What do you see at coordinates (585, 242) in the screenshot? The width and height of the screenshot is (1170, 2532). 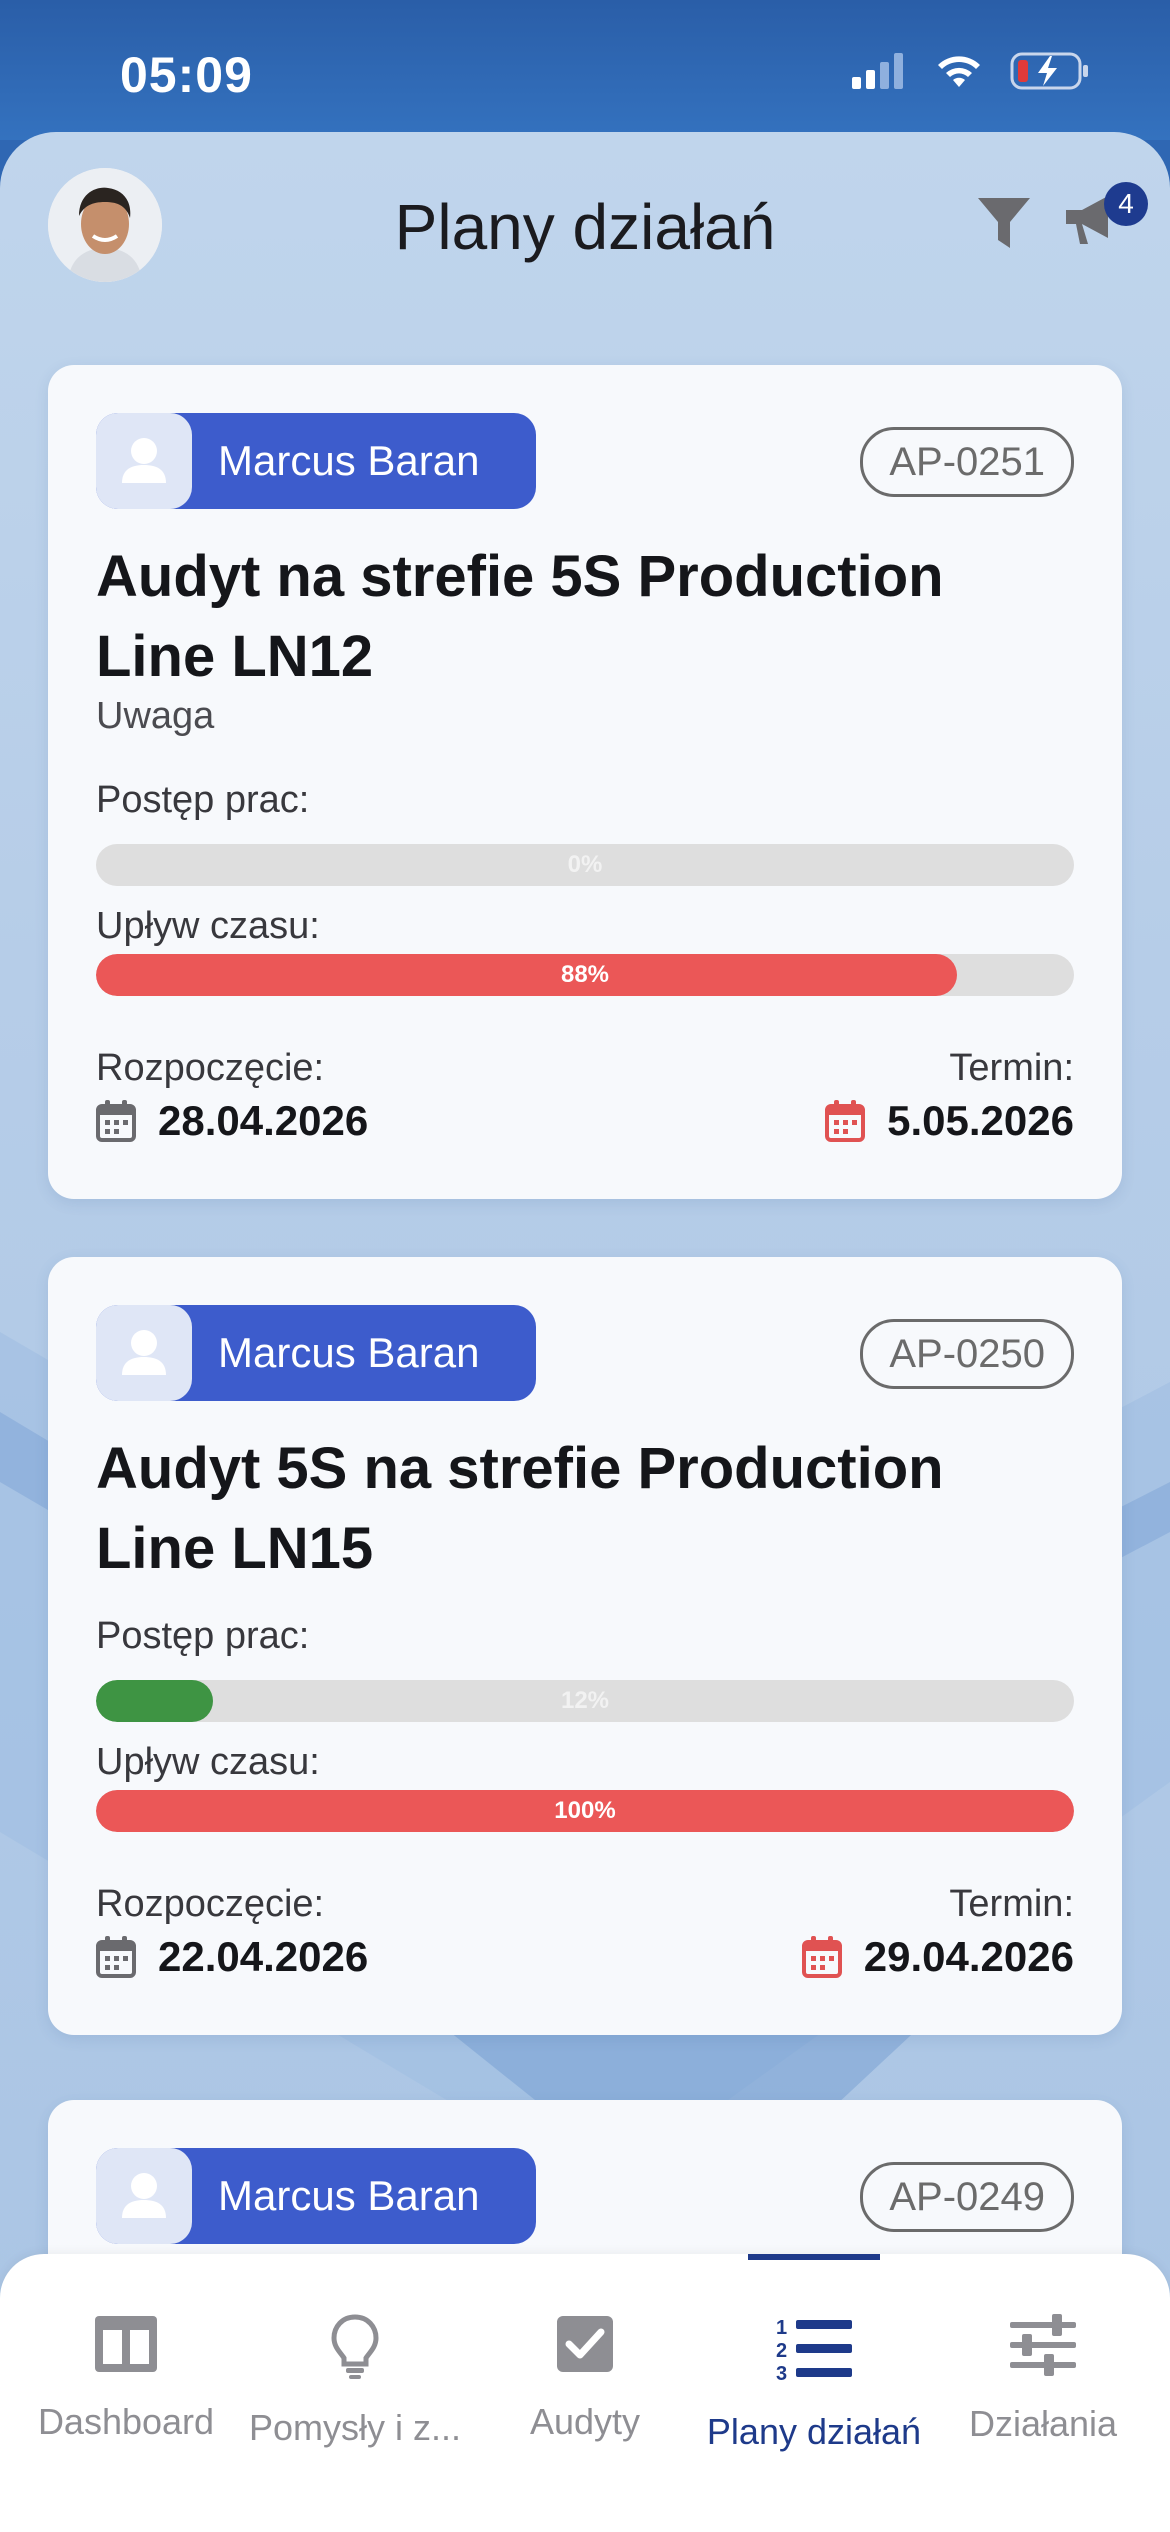 I see `header: Plany działań 4` at bounding box center [585, 242].